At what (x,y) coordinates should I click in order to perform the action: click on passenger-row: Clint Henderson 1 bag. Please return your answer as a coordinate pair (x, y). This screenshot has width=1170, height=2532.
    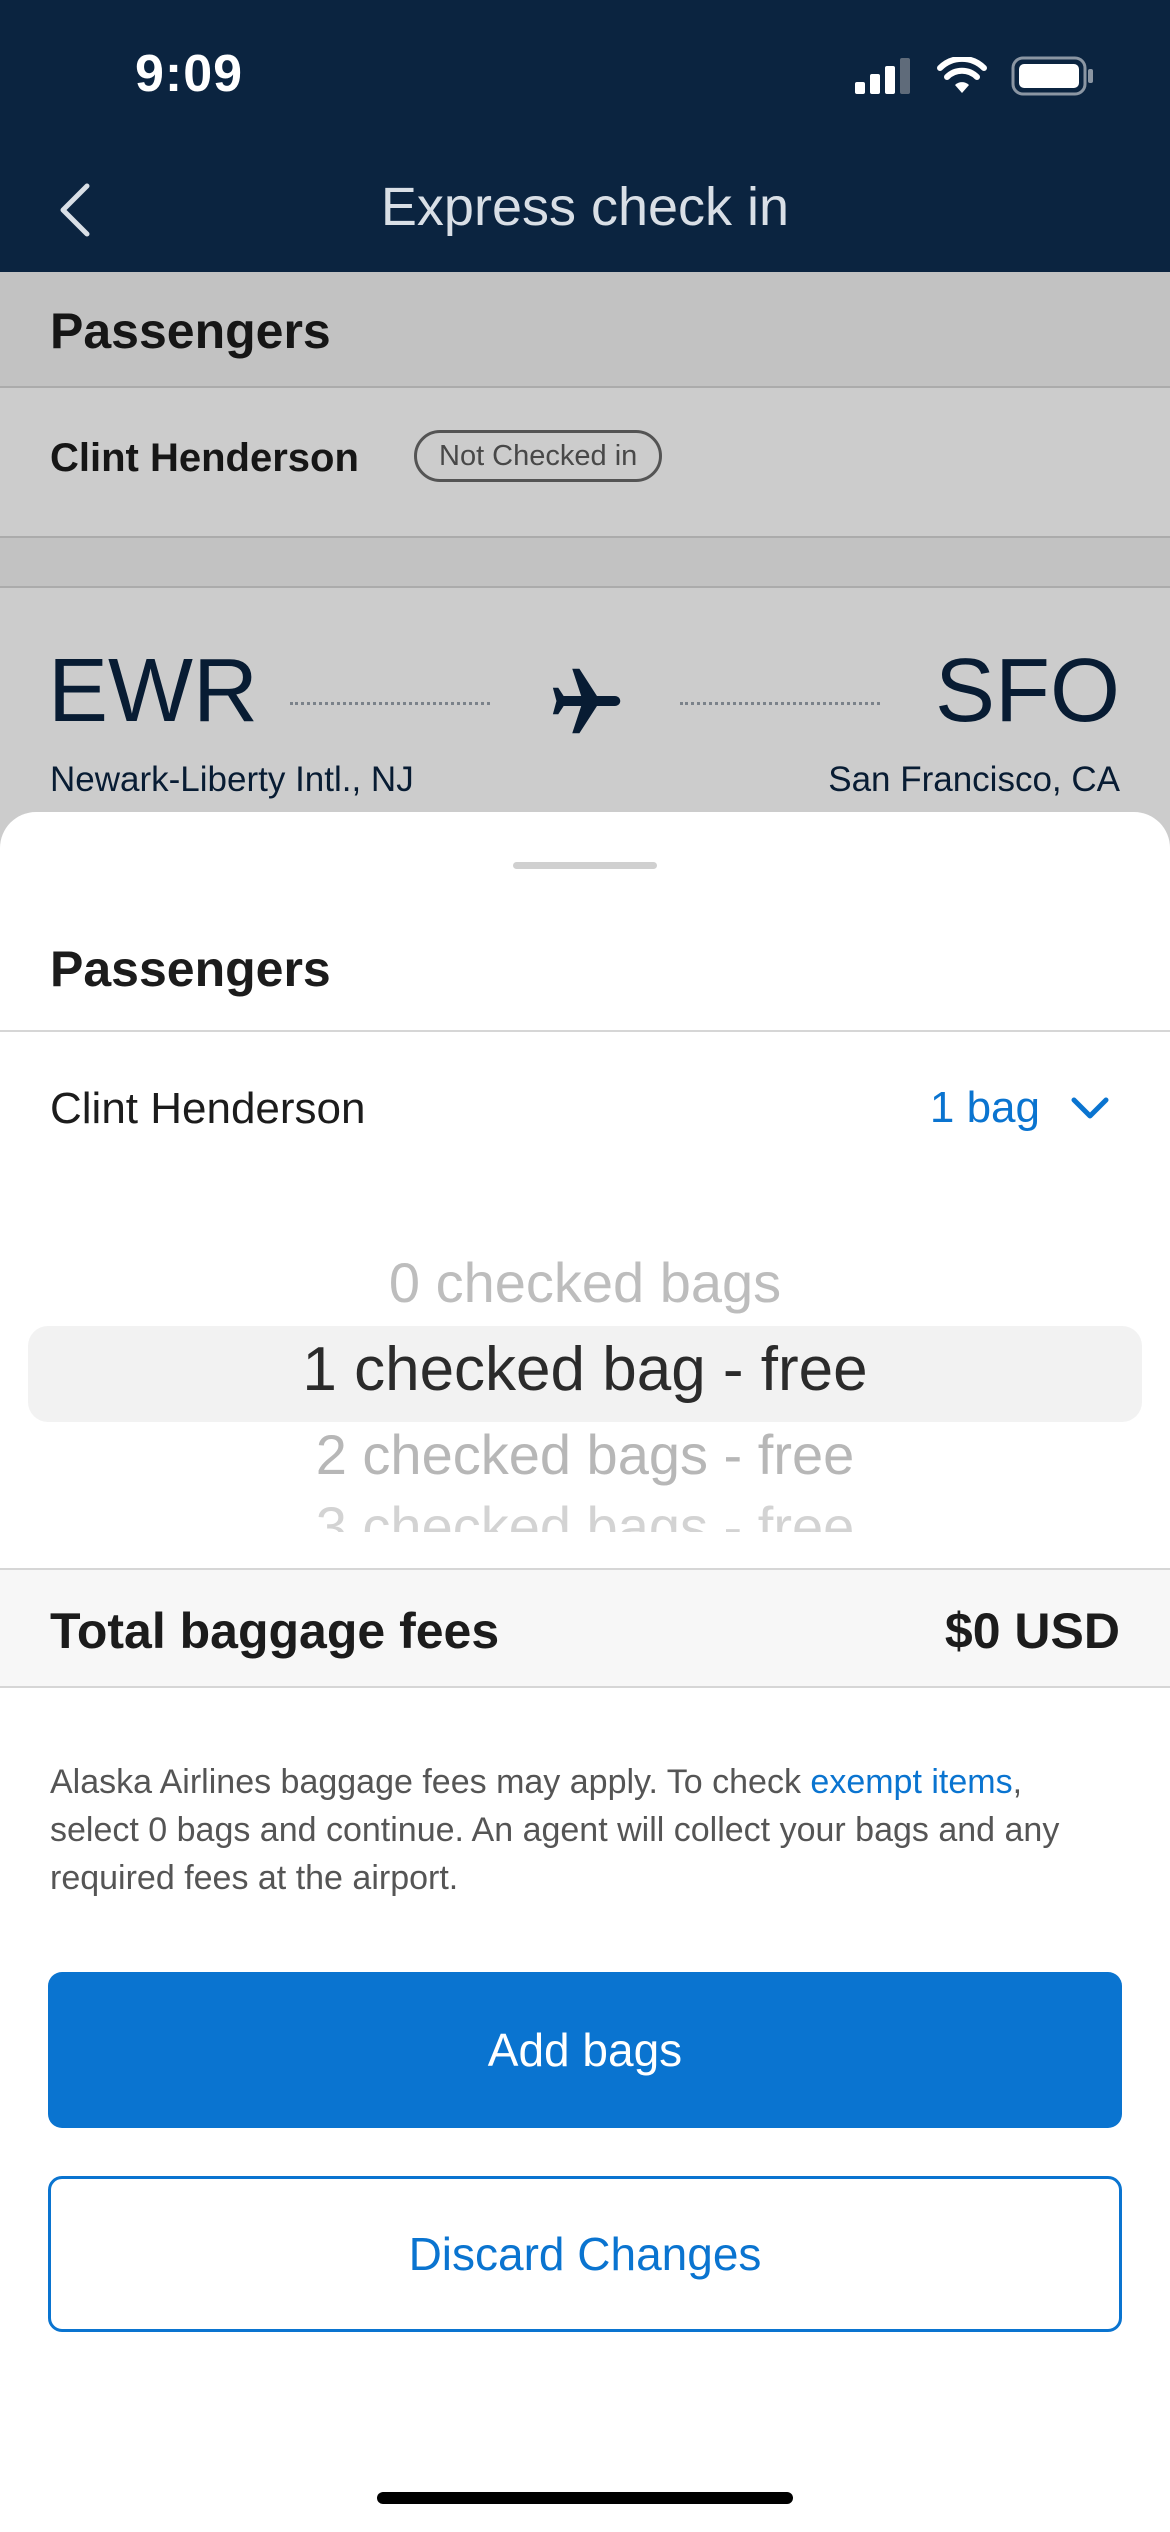
    Looking at the image, I should click on (585, 1107).